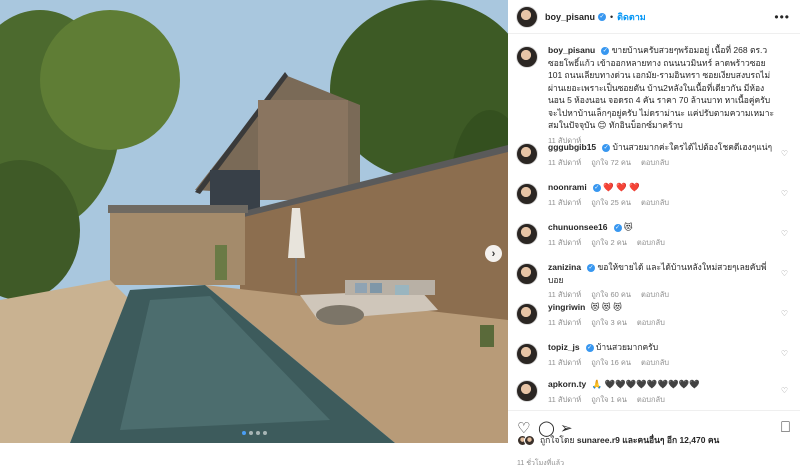 Image resolution: width=800 pixels, height=475 pixels. What do you see at coordinates (621, 187) in the screenshot?
I see `comment-text: ❤️ ❤️ ❤️` at bounding box center [621, 187].